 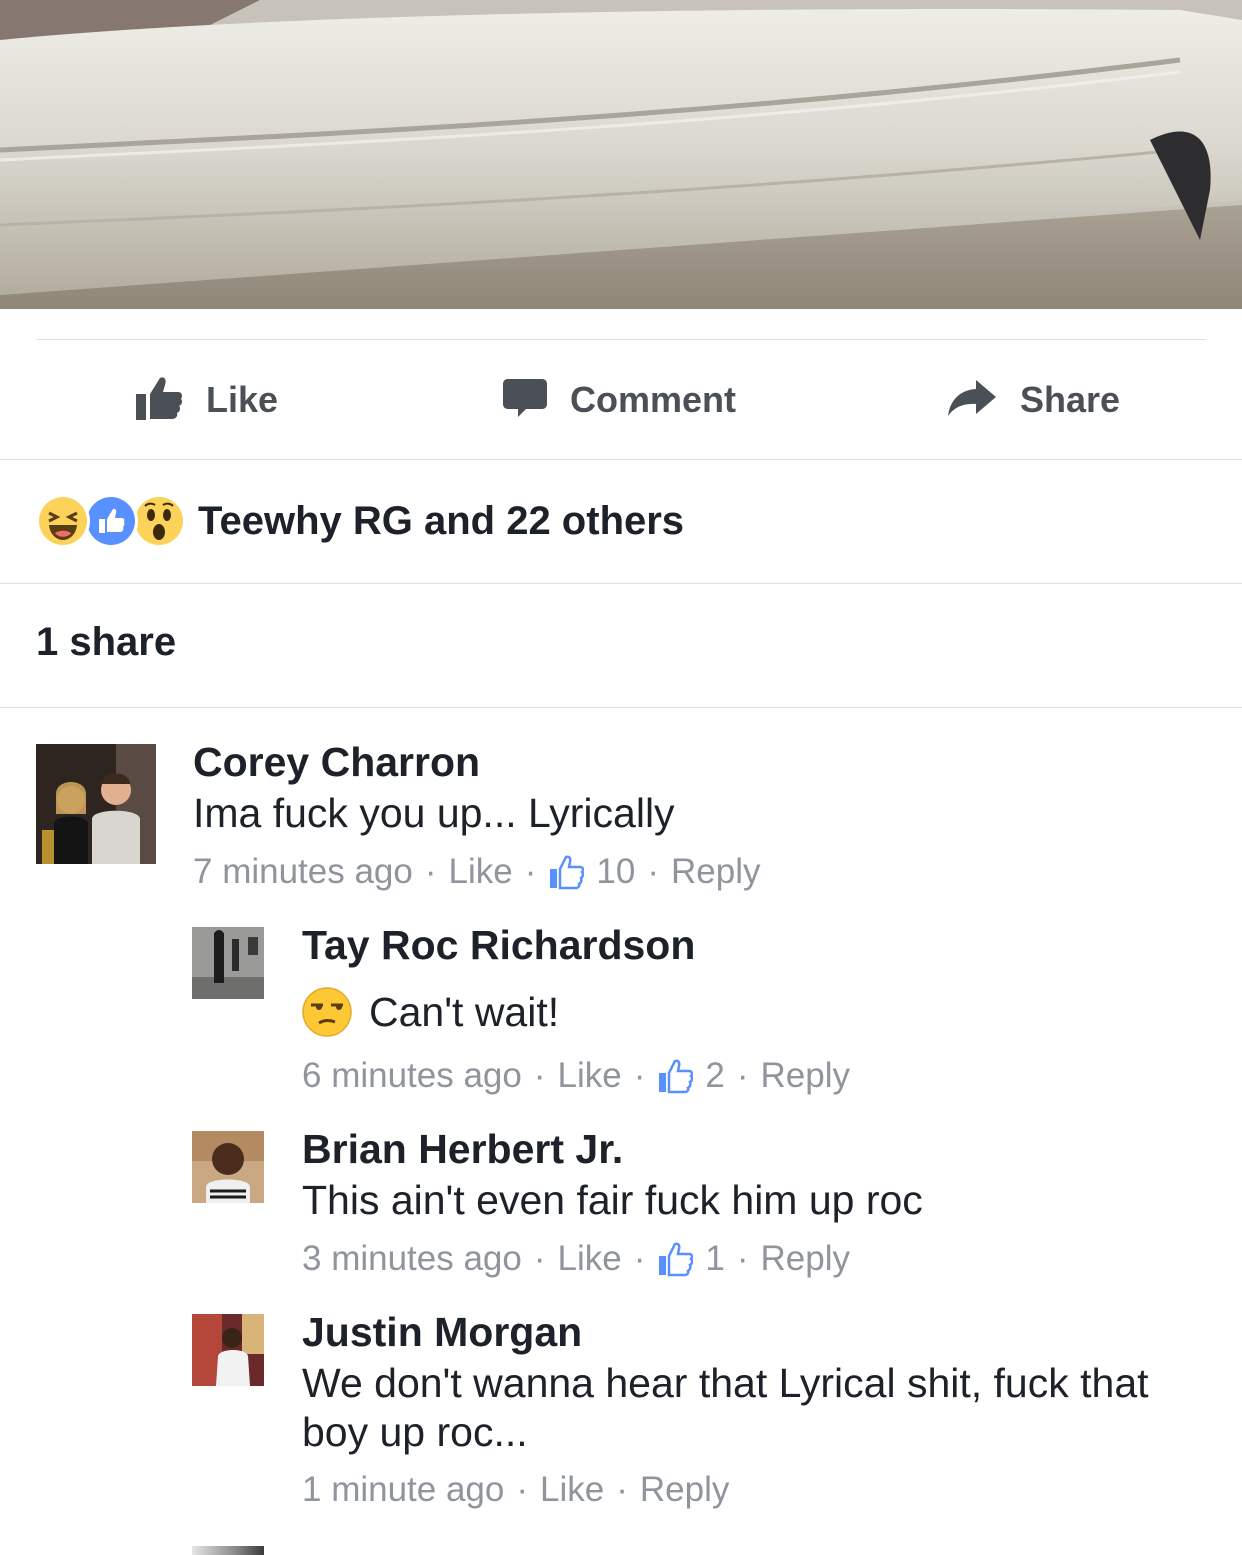 I want to click on thumbs-up-icon, so click(x=159, y=400).